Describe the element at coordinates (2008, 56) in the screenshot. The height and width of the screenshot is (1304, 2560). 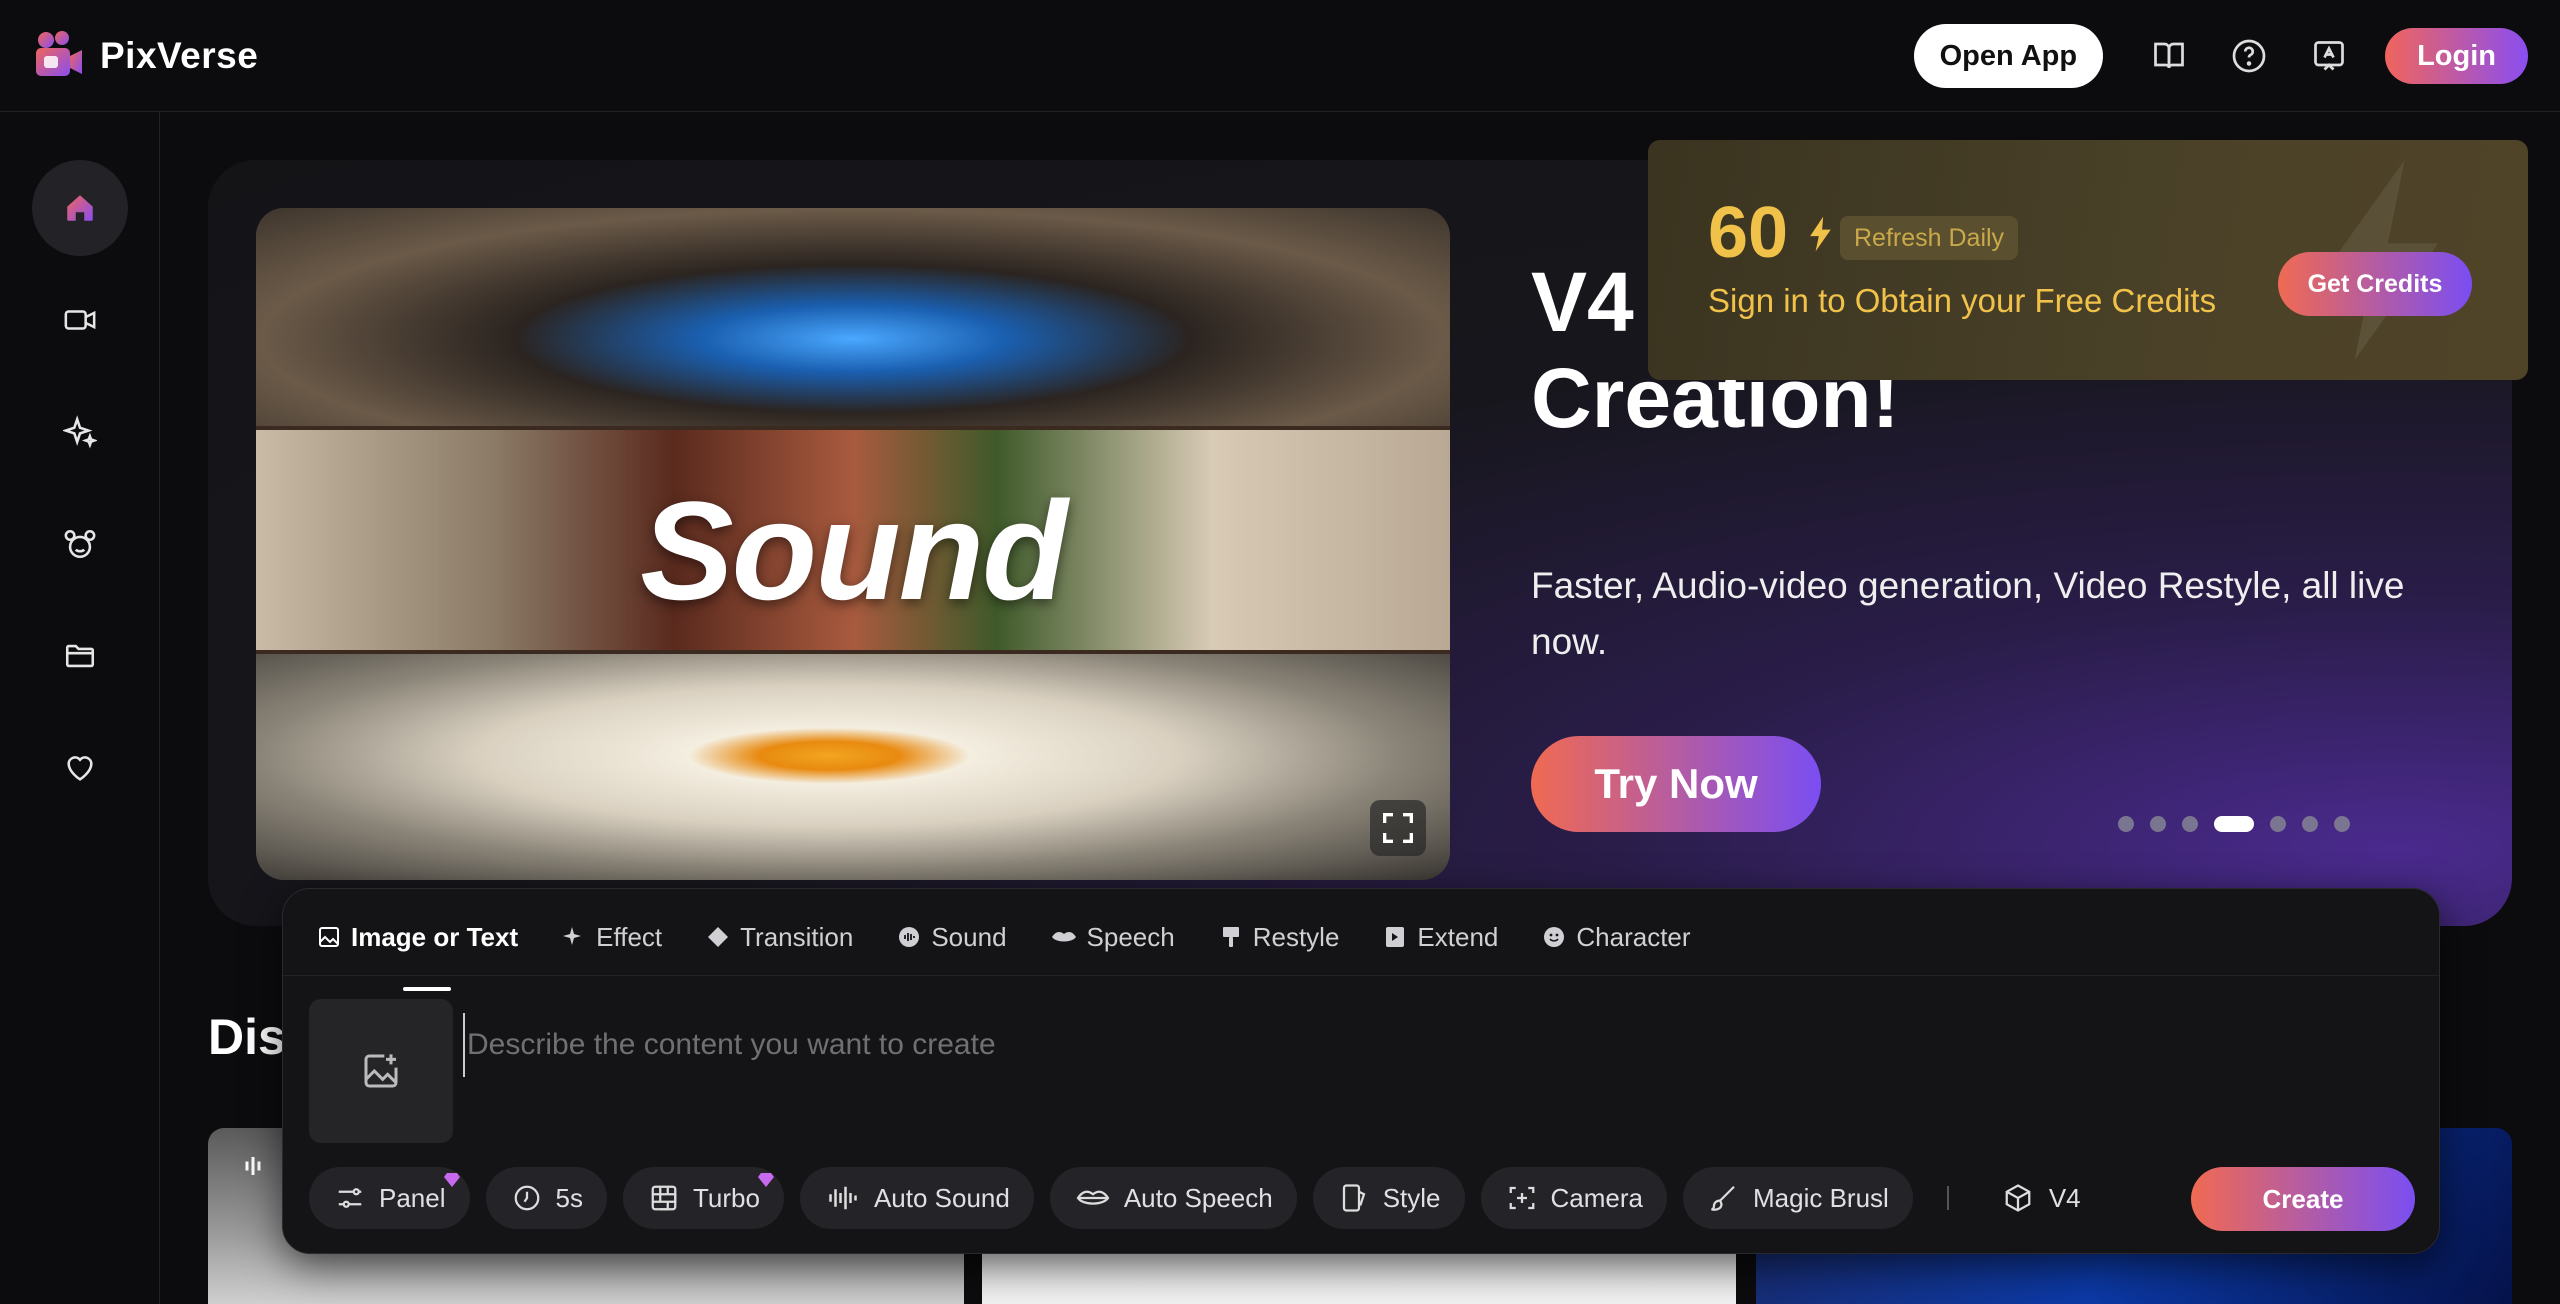
I see `open-app-button: Open App` at that location.